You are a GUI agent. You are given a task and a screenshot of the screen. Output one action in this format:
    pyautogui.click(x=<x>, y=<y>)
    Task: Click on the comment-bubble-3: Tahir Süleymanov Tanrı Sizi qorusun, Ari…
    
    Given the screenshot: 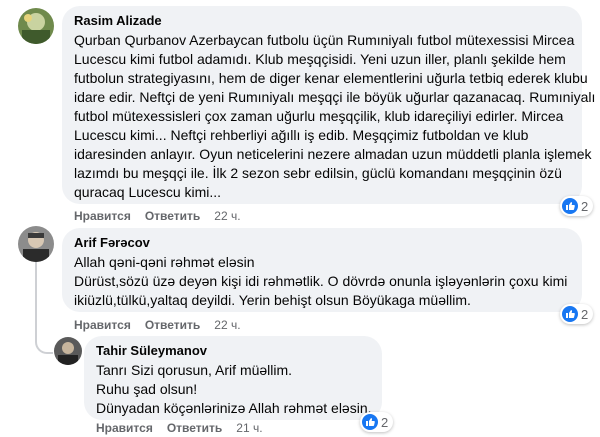 What is the action you would take?
    pyautogui.click(x=233, y=378)
    